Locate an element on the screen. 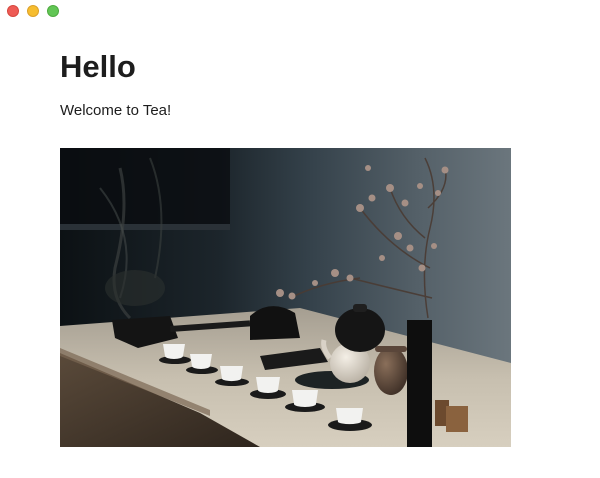  close-button is located at coordinates (13, 11).